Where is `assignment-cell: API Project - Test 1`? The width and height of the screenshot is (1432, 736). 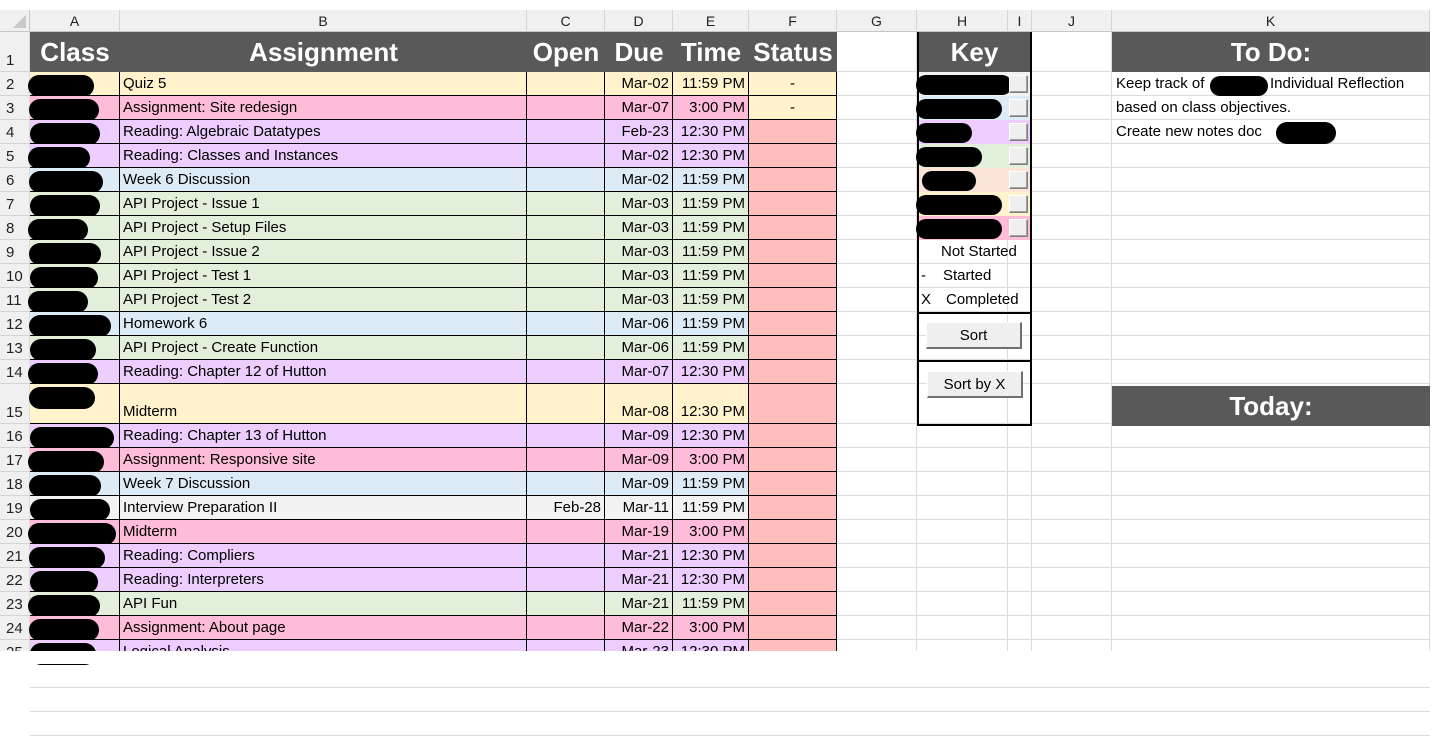
assignment-cell: API Project - Test 1 is located at coordinates (323, 276).